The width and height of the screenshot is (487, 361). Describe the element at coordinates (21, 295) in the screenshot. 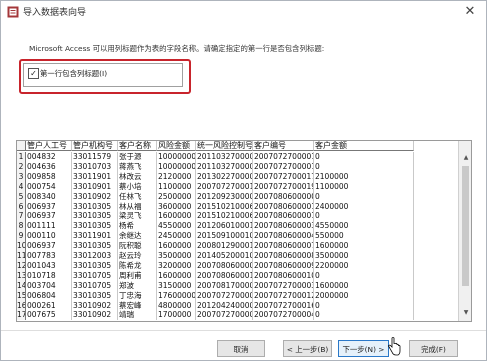

I see `row-number: 15` at that location.